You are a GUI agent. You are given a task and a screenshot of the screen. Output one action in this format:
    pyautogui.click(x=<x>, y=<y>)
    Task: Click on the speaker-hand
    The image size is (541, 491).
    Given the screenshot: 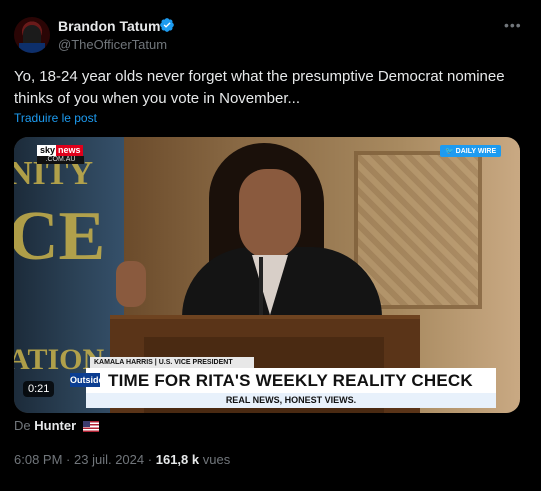 What is the action you would take?
    pyautogui.click(x=131, y=284)
    